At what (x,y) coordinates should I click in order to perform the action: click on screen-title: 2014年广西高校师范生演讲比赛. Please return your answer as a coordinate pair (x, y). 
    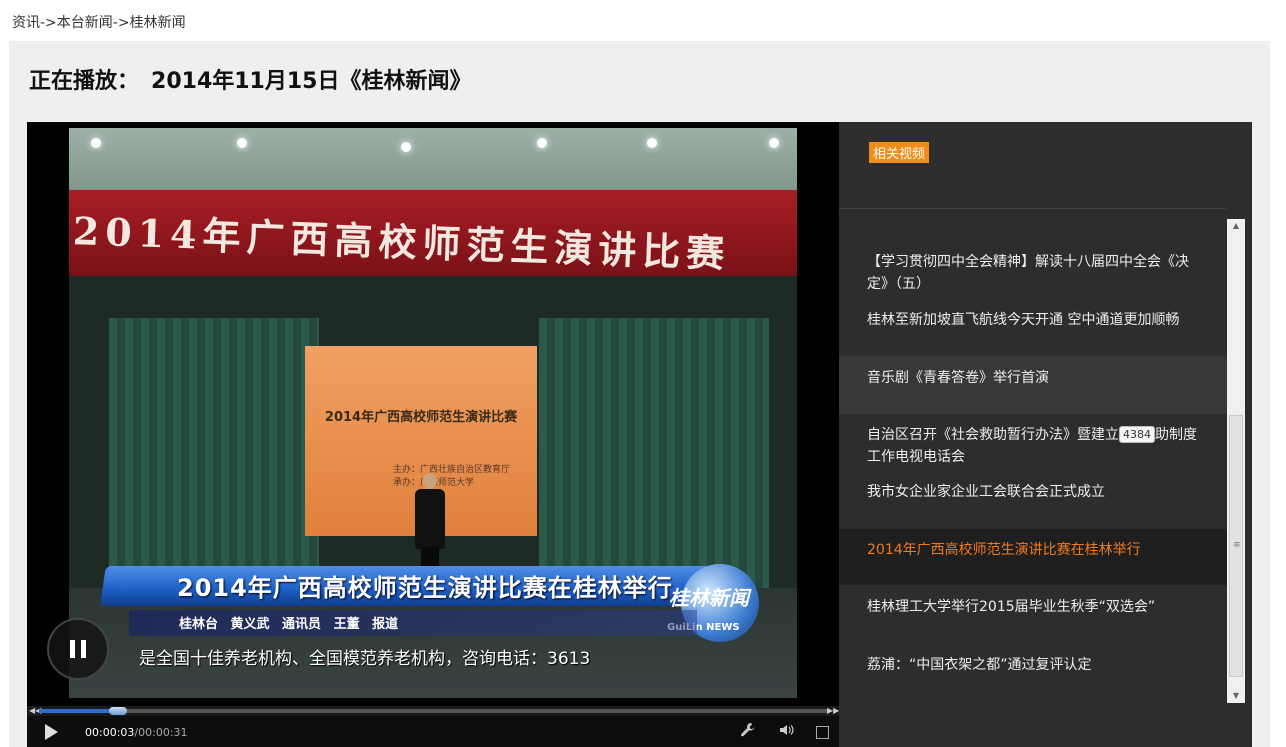
    Looking at the image, I should click on (421, 417).